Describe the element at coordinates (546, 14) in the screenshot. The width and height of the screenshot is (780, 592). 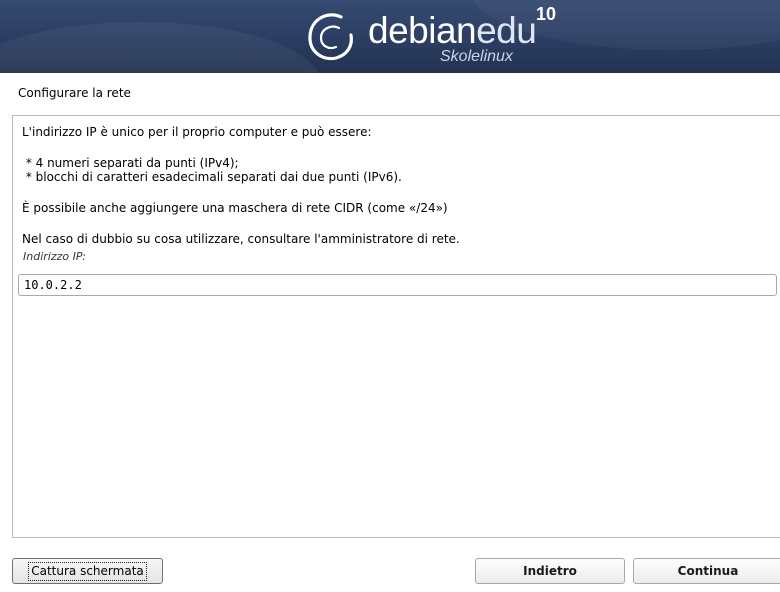
I see `logo-version: 10` at that location.